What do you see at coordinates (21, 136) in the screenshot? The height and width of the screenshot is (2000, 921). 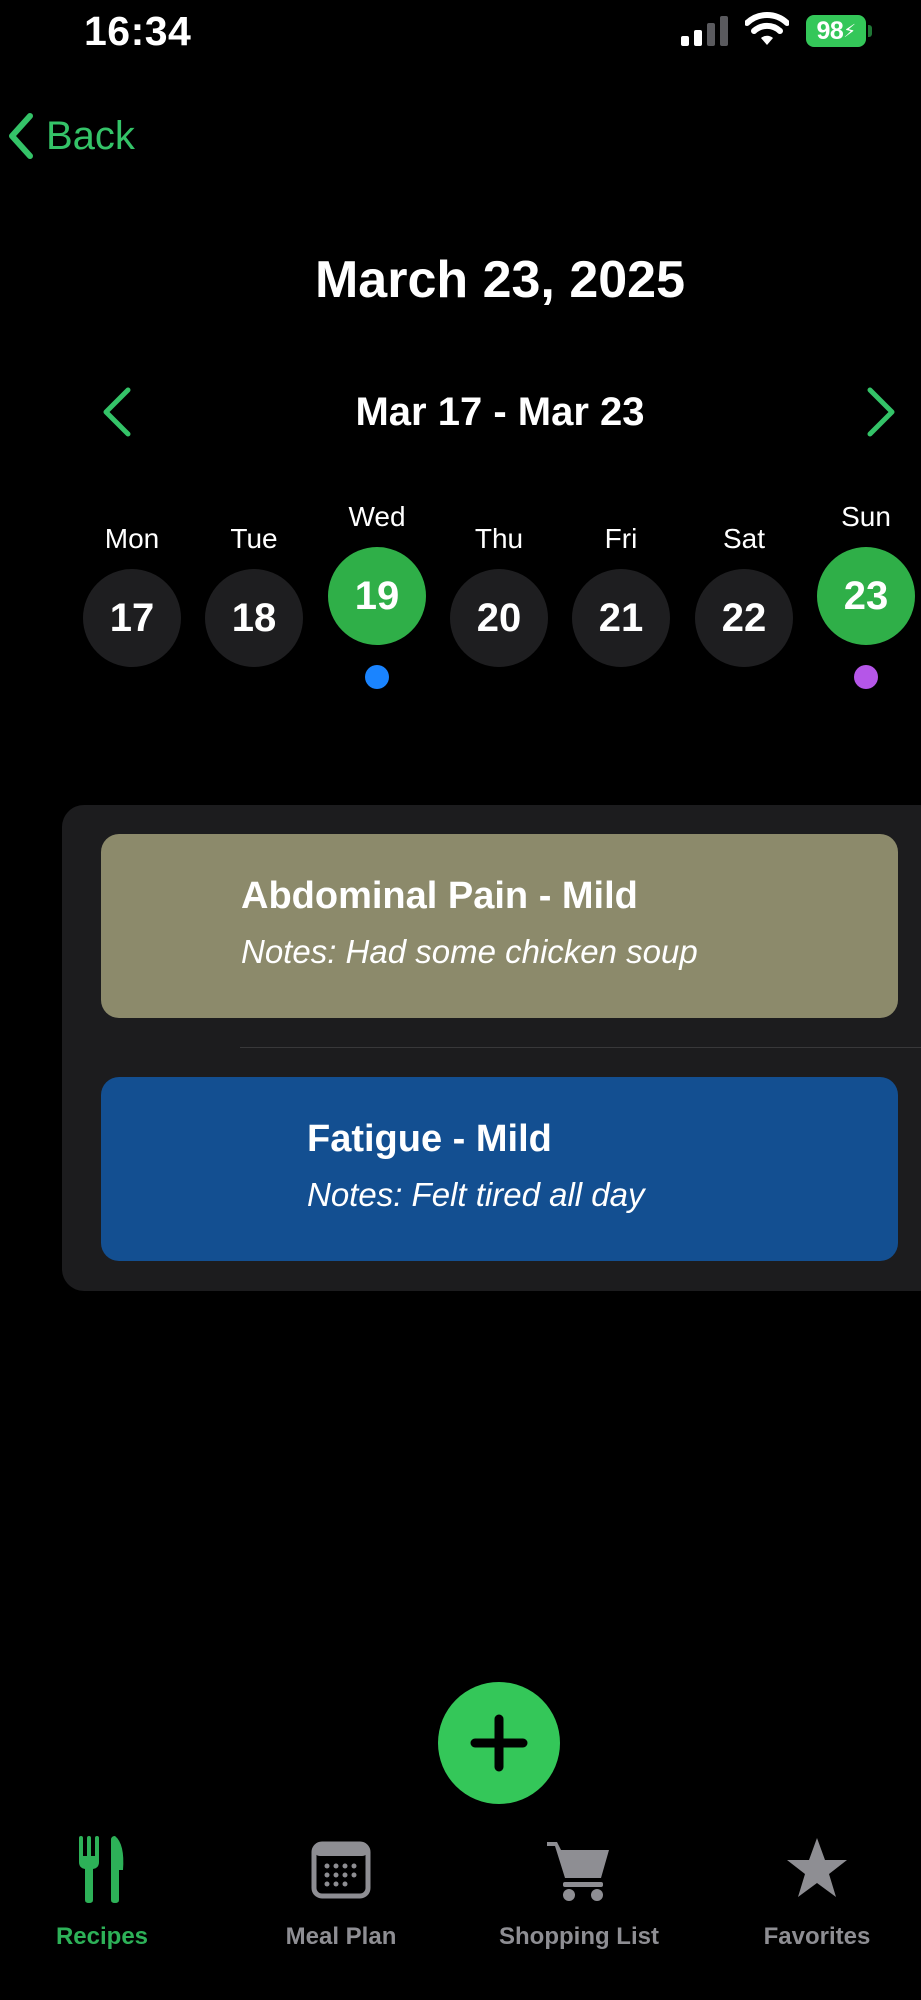 I see `chevron-left-icon` at bounding box center [21, 136].